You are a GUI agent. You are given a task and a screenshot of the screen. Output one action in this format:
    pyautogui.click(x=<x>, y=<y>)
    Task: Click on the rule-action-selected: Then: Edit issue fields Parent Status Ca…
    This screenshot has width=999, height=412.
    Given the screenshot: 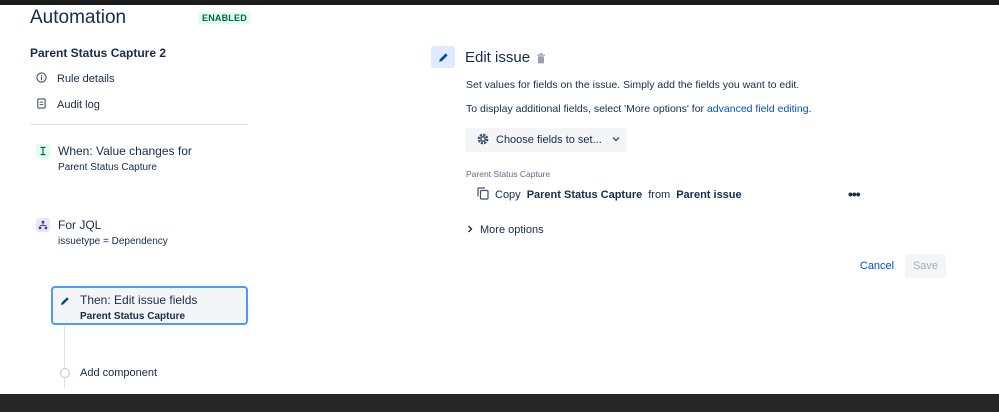 What is the action you would take?
    pyautogui.click(x=149, y=305)
    